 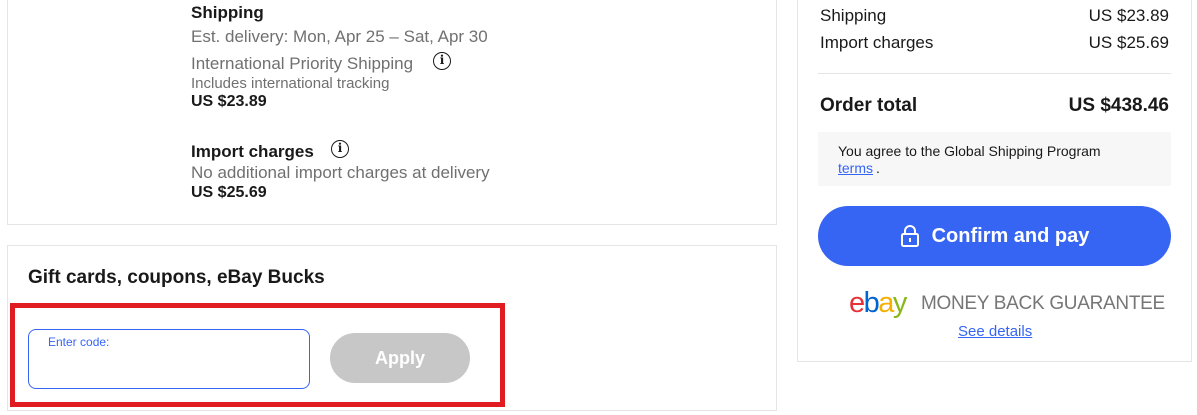 I want to click on agreement-text: You agree to the Global Shipping Program, so click(x=969, y=151).